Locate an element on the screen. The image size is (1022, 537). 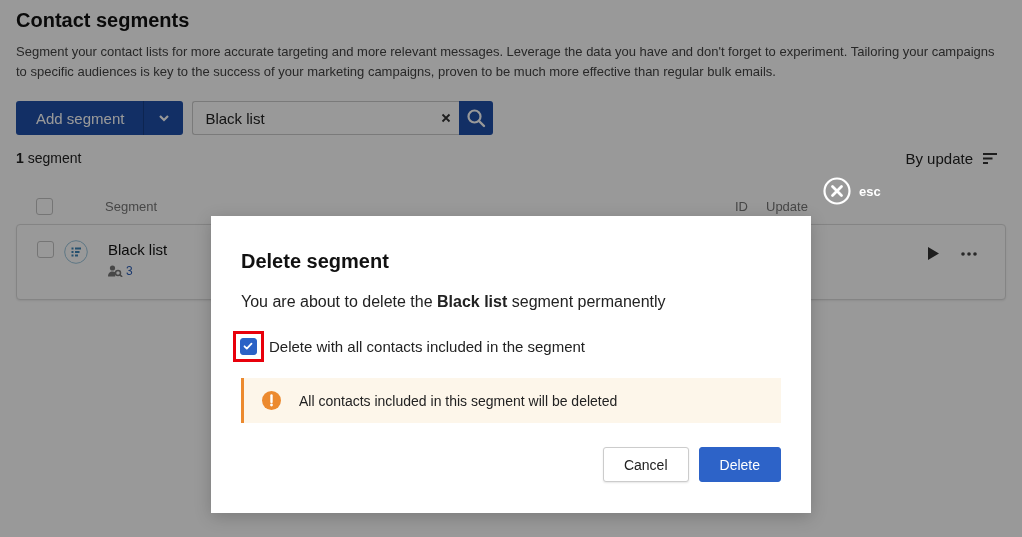
confirm-button: Delete is located at coordinates (739, 464).